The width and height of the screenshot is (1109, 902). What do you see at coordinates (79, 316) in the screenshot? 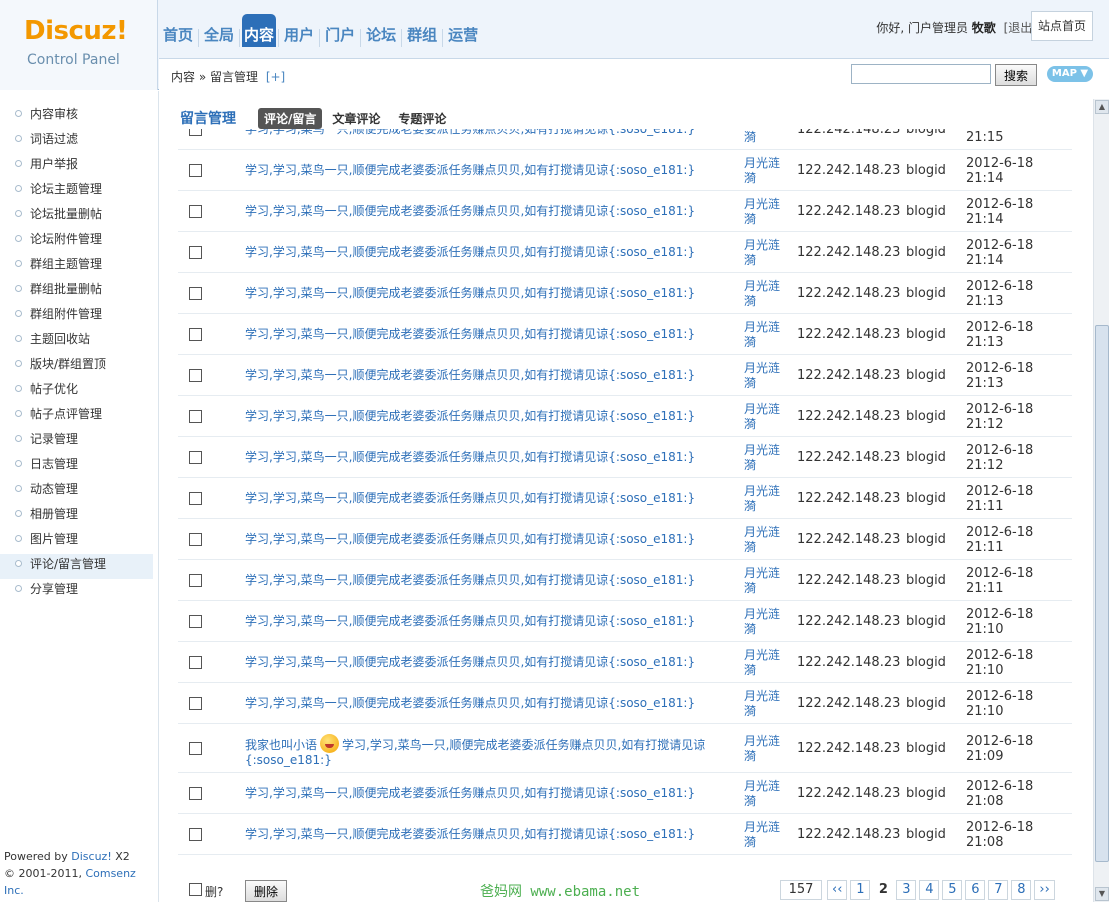
I see `sidebar-item: 群组附件管理` at bounding box center [79, 316].